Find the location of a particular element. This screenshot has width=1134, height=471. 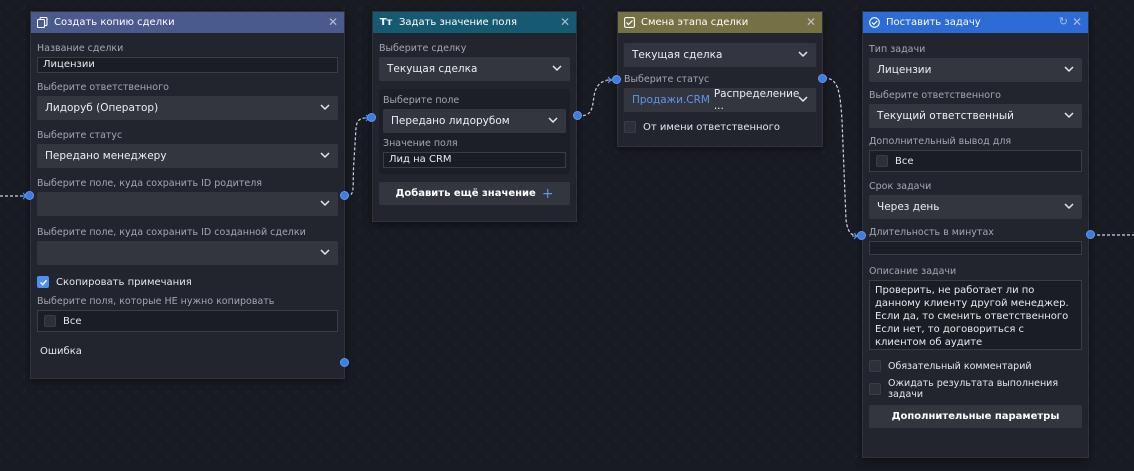

responsible-select: Текущий ответственный is located at coordinates (975, 116).